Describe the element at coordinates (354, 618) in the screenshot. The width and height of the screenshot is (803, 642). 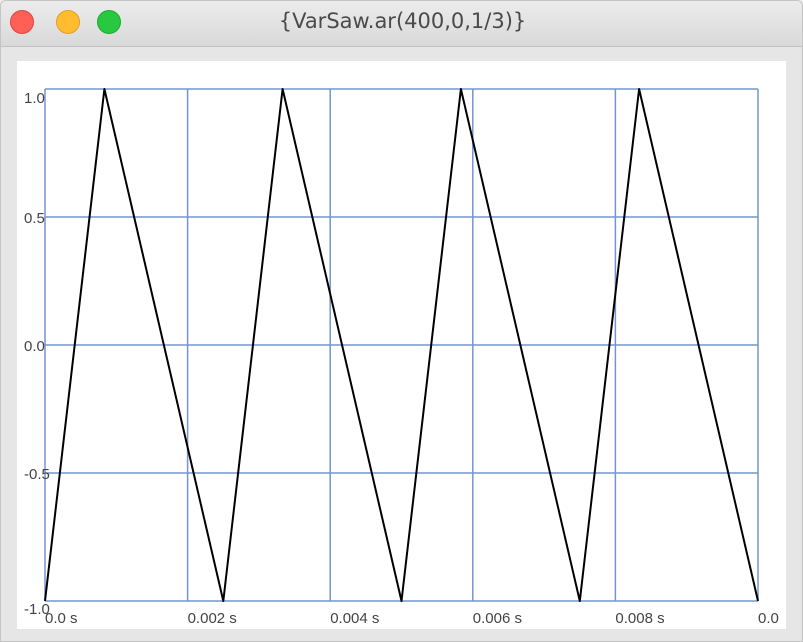
I see `x-tick-label: 0.004 s` at that location.